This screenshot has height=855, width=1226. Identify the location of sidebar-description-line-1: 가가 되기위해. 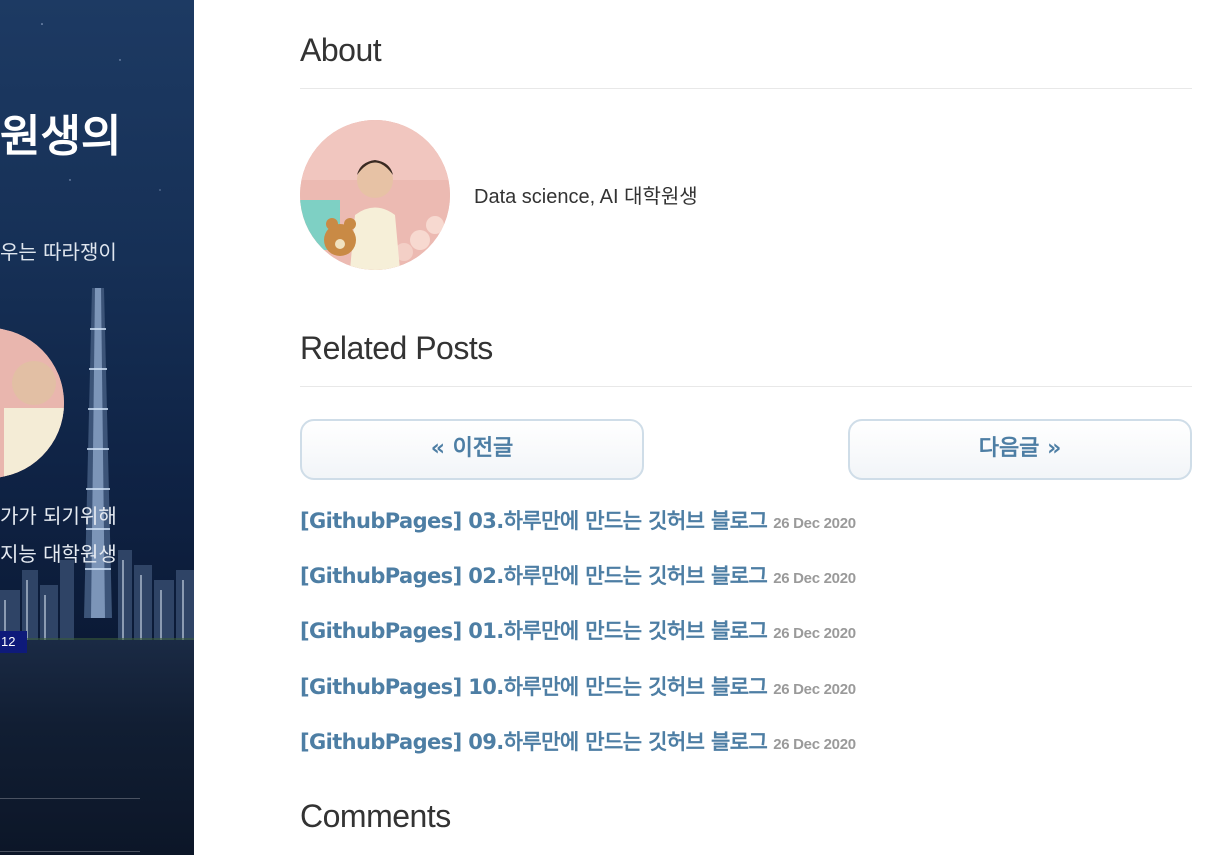
(58, 516).